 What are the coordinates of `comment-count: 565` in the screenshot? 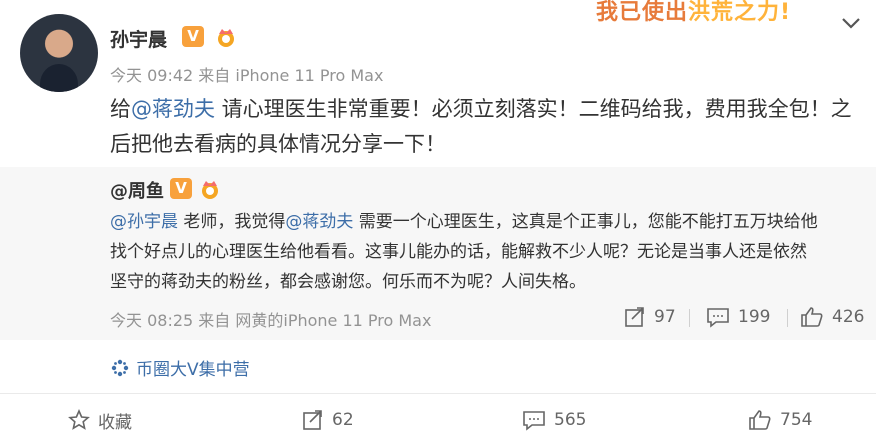 It's located at (570, 420).